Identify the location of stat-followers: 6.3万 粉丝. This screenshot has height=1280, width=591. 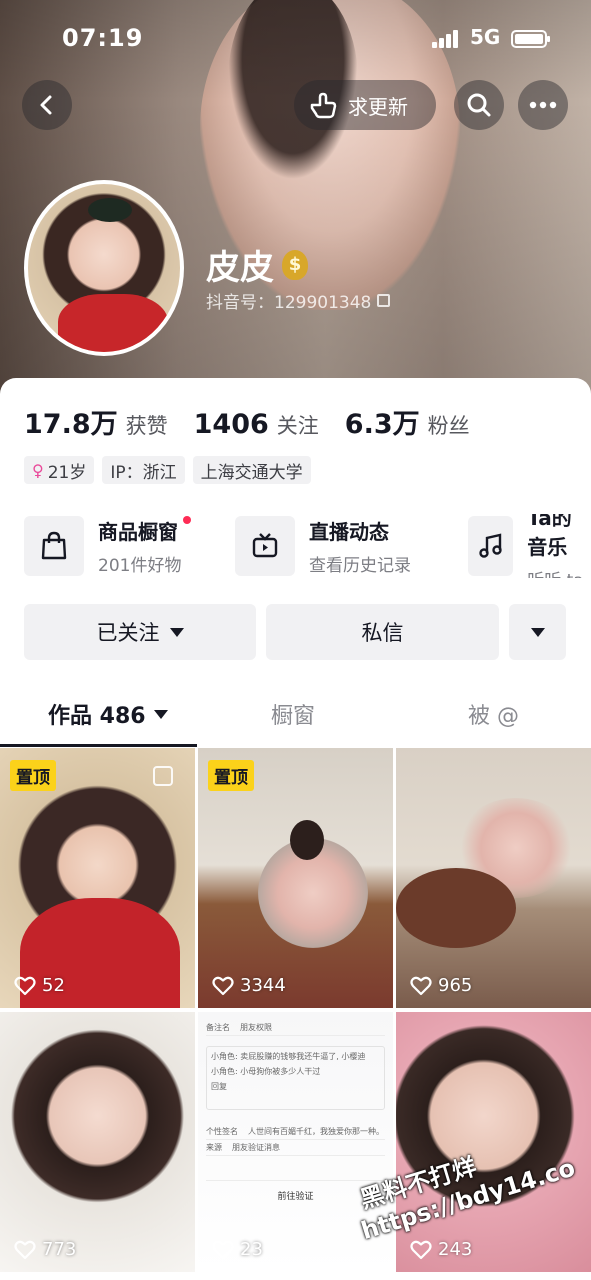
(407, 421).